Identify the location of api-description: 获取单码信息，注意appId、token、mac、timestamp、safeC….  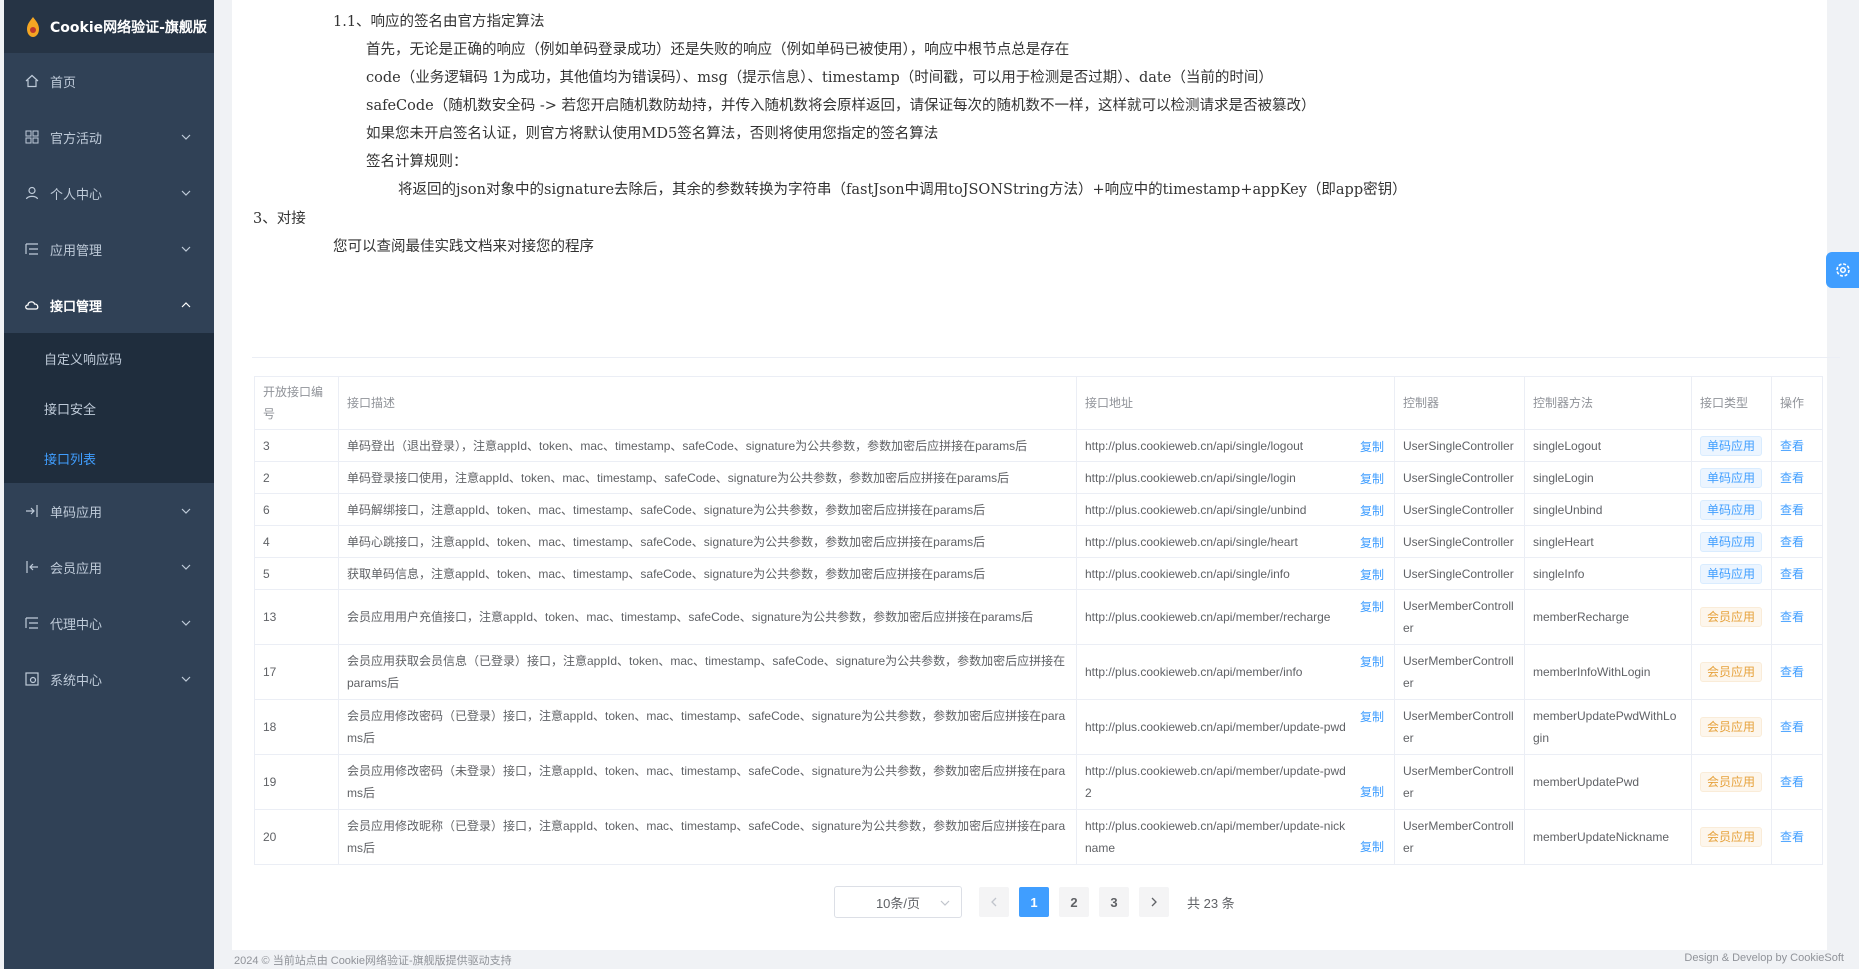
(666, 573).